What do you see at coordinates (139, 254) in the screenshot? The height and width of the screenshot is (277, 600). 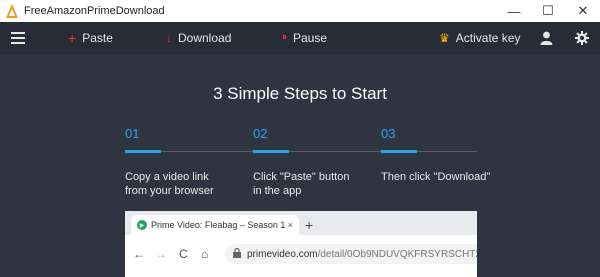 I see `back-arrow-icon: ←` at bounding box center [139, 254].